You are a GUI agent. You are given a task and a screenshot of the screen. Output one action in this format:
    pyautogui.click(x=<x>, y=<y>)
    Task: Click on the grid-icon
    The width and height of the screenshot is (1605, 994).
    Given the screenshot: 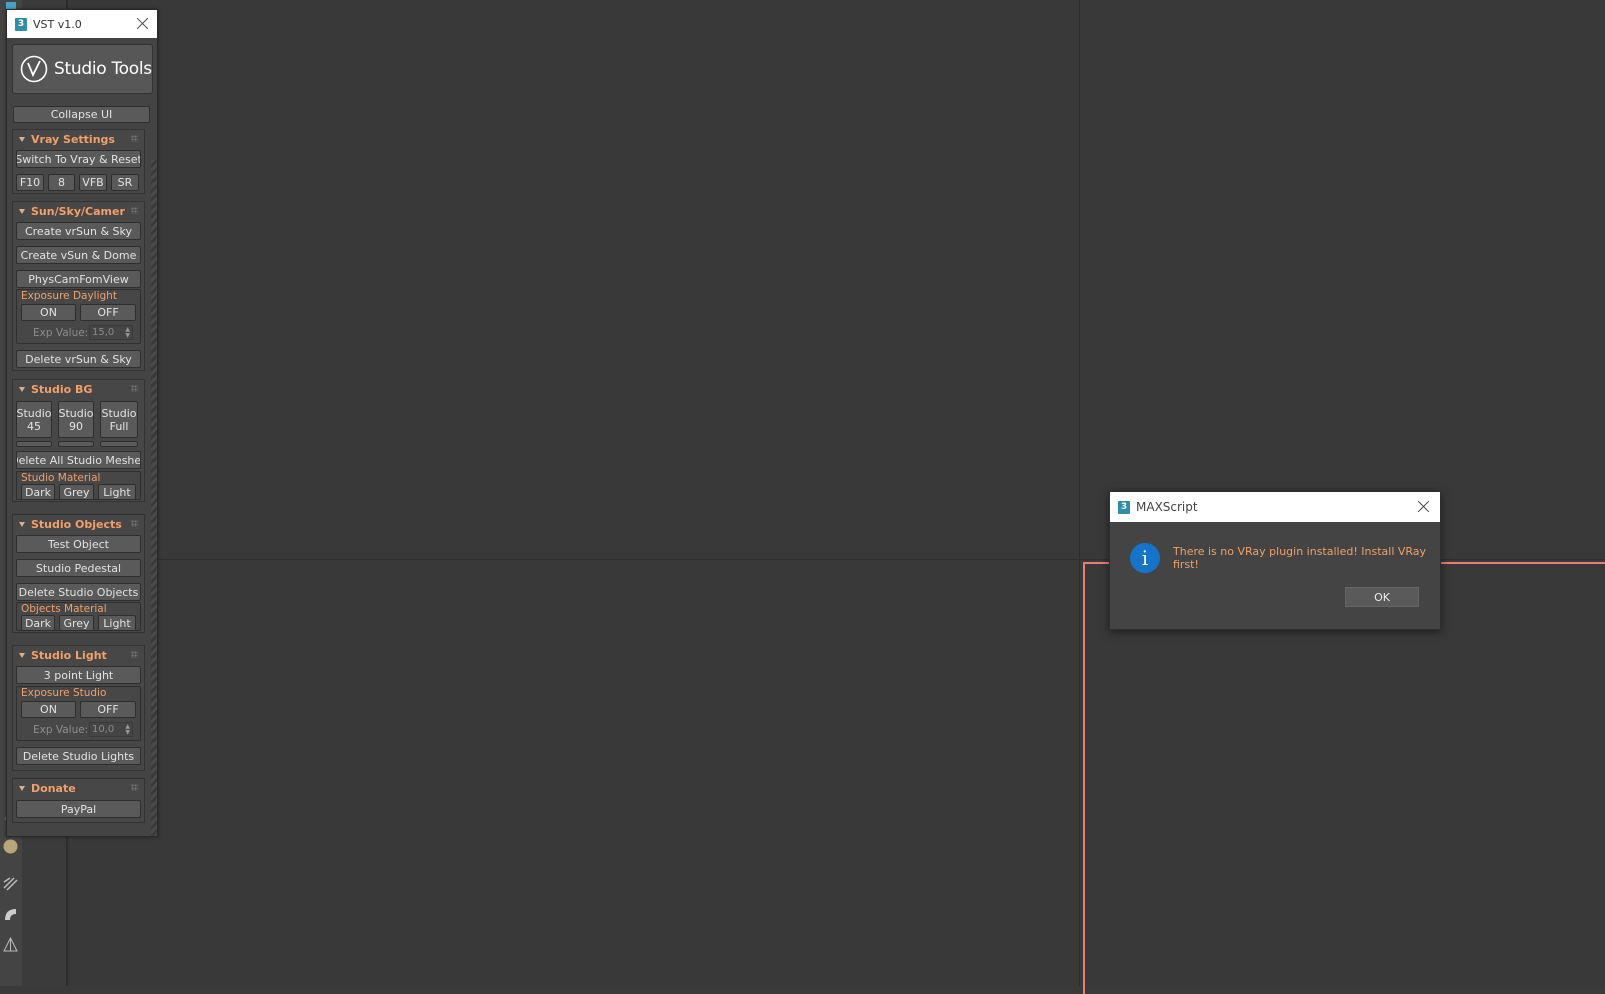 What is the action you would take?
    pyautogui.click(x=10, y=884)
    